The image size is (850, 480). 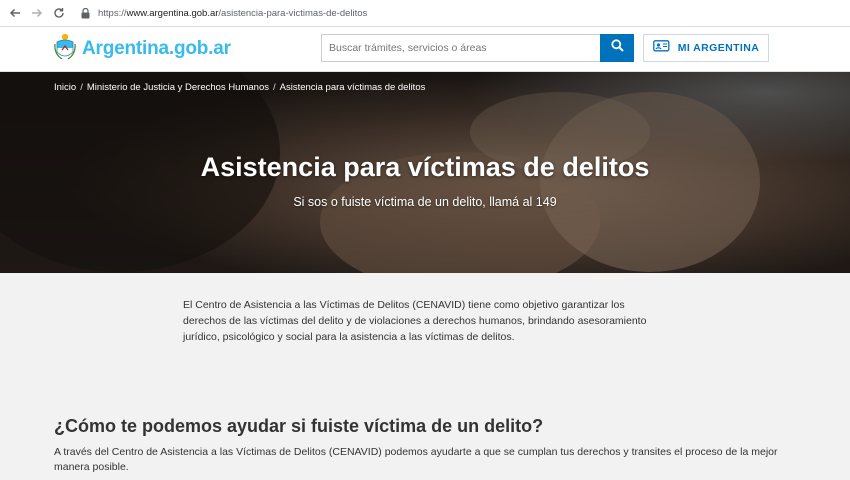 I want to click on page-title: Asistencia para víctimas de delitos, so click(x=425, y=167).